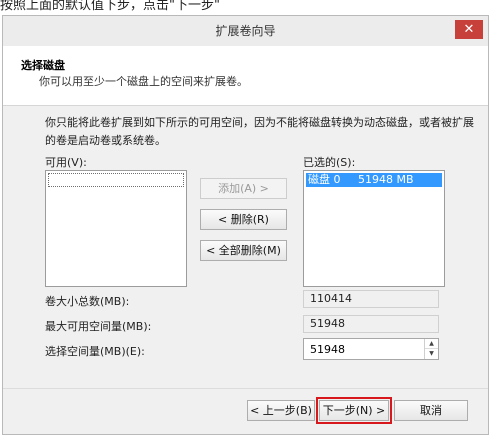 The height and width of the screenshot is (443, 500). I want to click on back-button: < 上一步(B), so click(281, 410).